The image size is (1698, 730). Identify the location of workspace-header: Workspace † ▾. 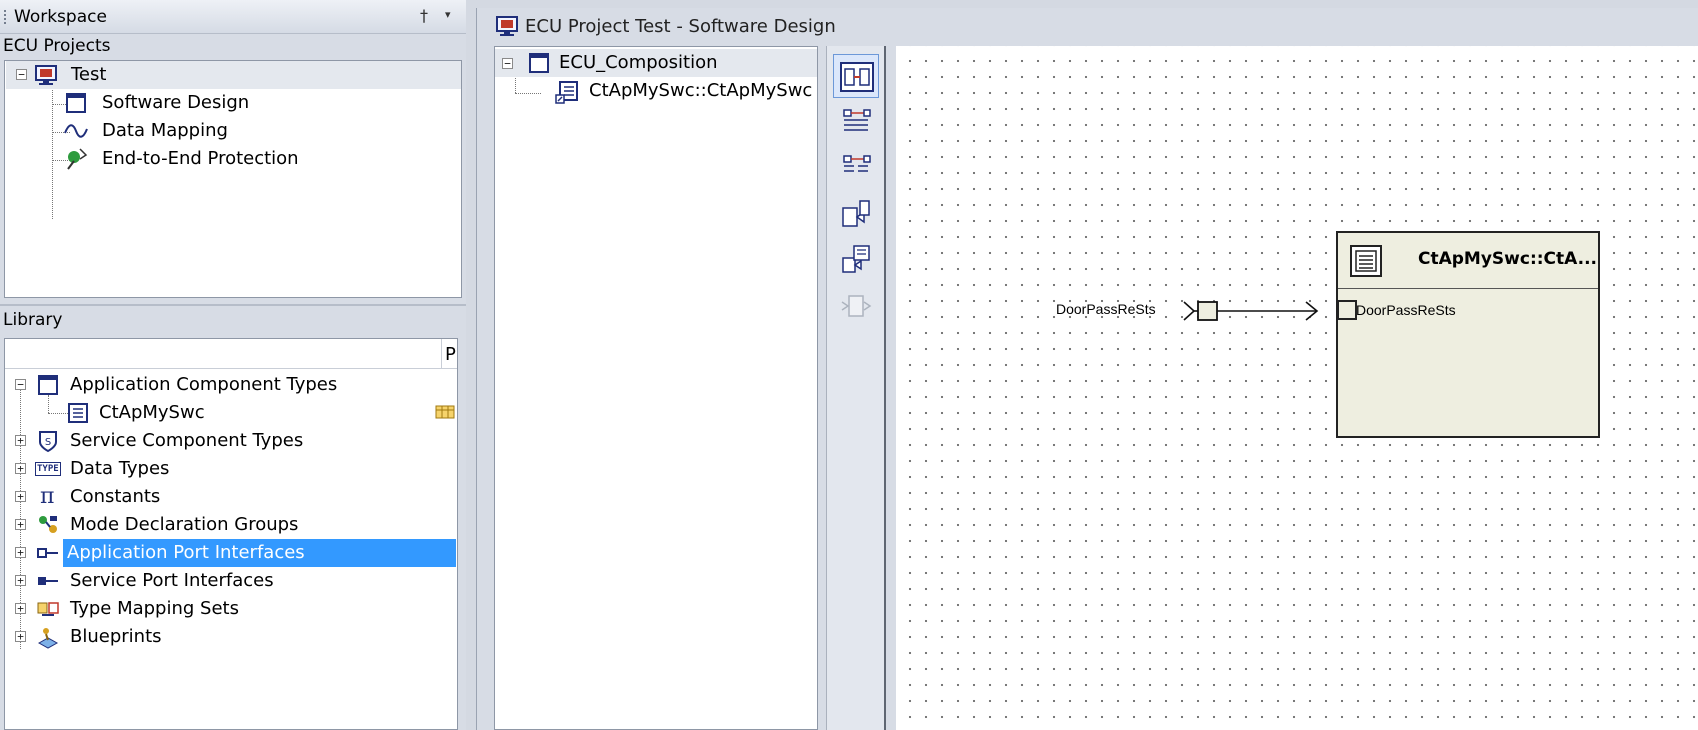
(233, 17).